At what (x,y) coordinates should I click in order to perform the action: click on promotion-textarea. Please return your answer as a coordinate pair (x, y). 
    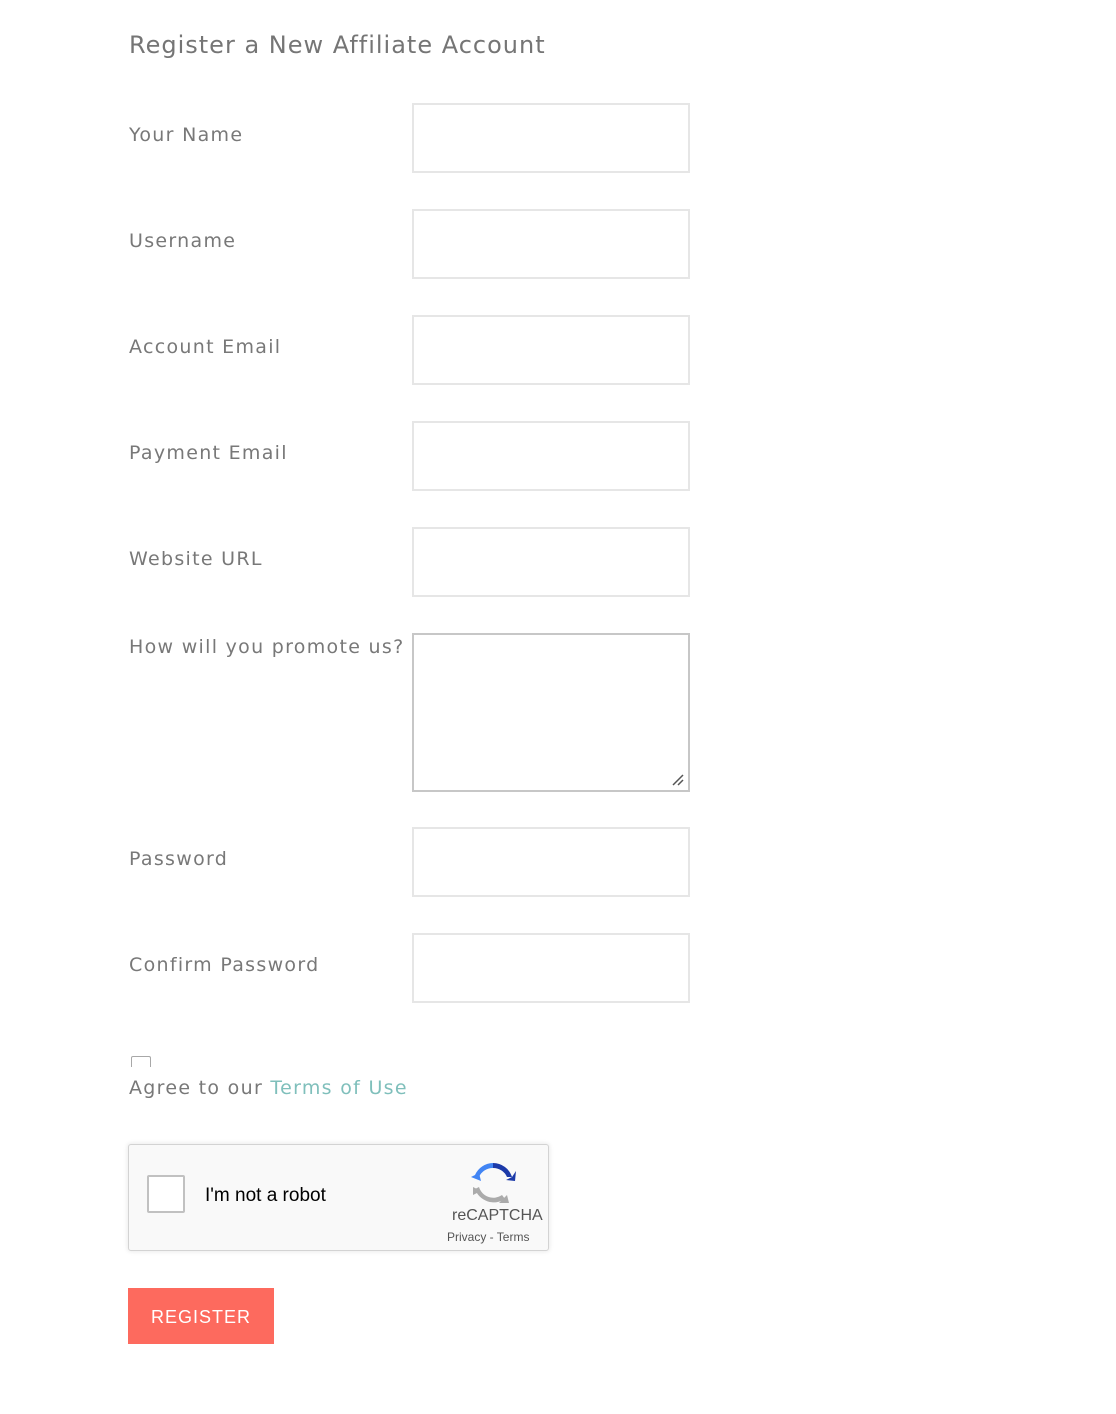
    Looking at the image, I should click on (551, 712).